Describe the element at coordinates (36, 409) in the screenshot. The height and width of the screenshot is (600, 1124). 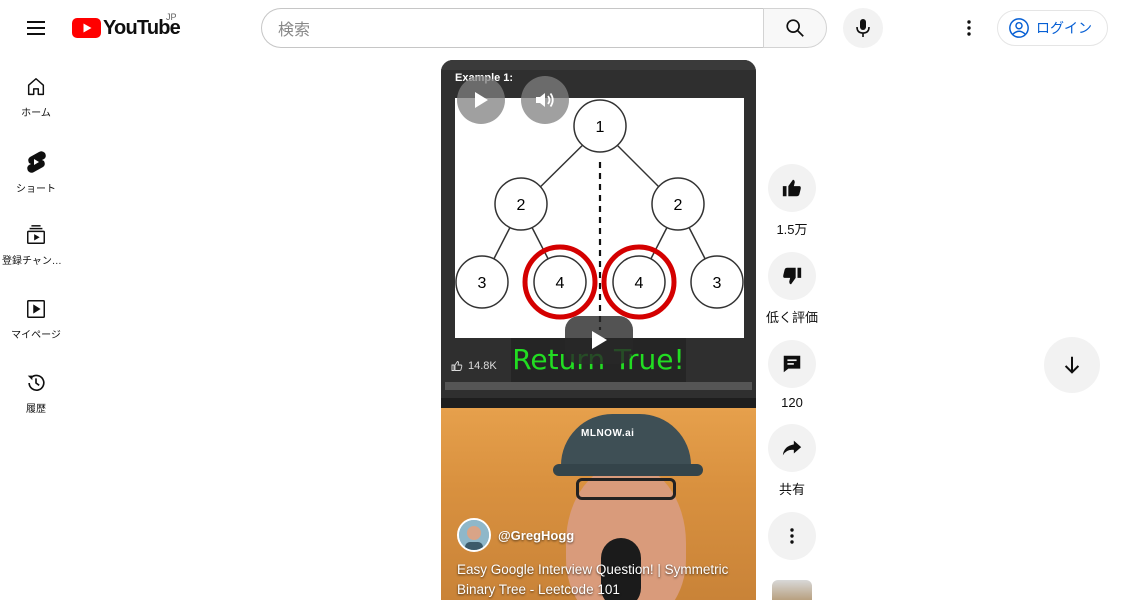
I see `sidebar-item-label: 履歴` at that location.